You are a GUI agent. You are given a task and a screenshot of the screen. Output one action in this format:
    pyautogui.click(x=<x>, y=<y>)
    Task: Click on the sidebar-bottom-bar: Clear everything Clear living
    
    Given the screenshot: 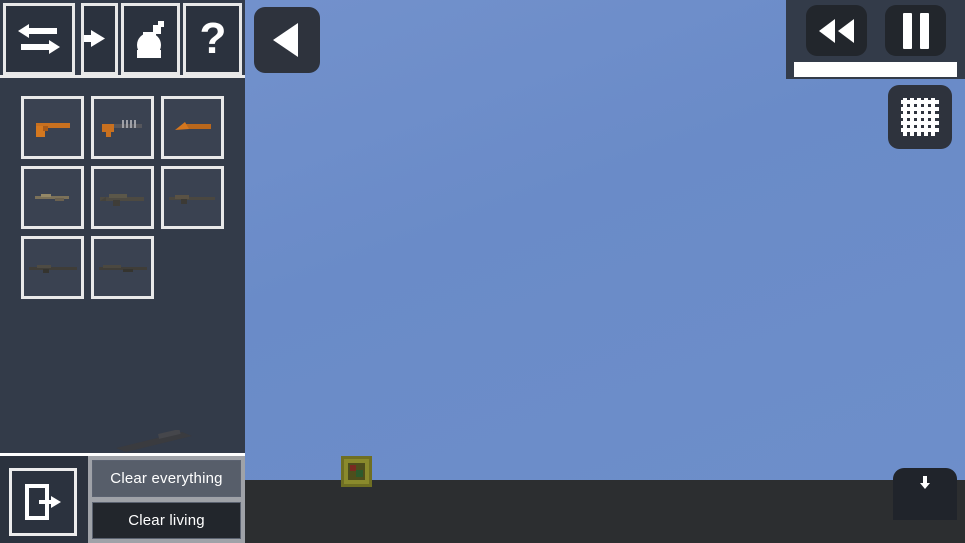 What is the action you would take?
    pyautogui.click(x=122, y=498)
    